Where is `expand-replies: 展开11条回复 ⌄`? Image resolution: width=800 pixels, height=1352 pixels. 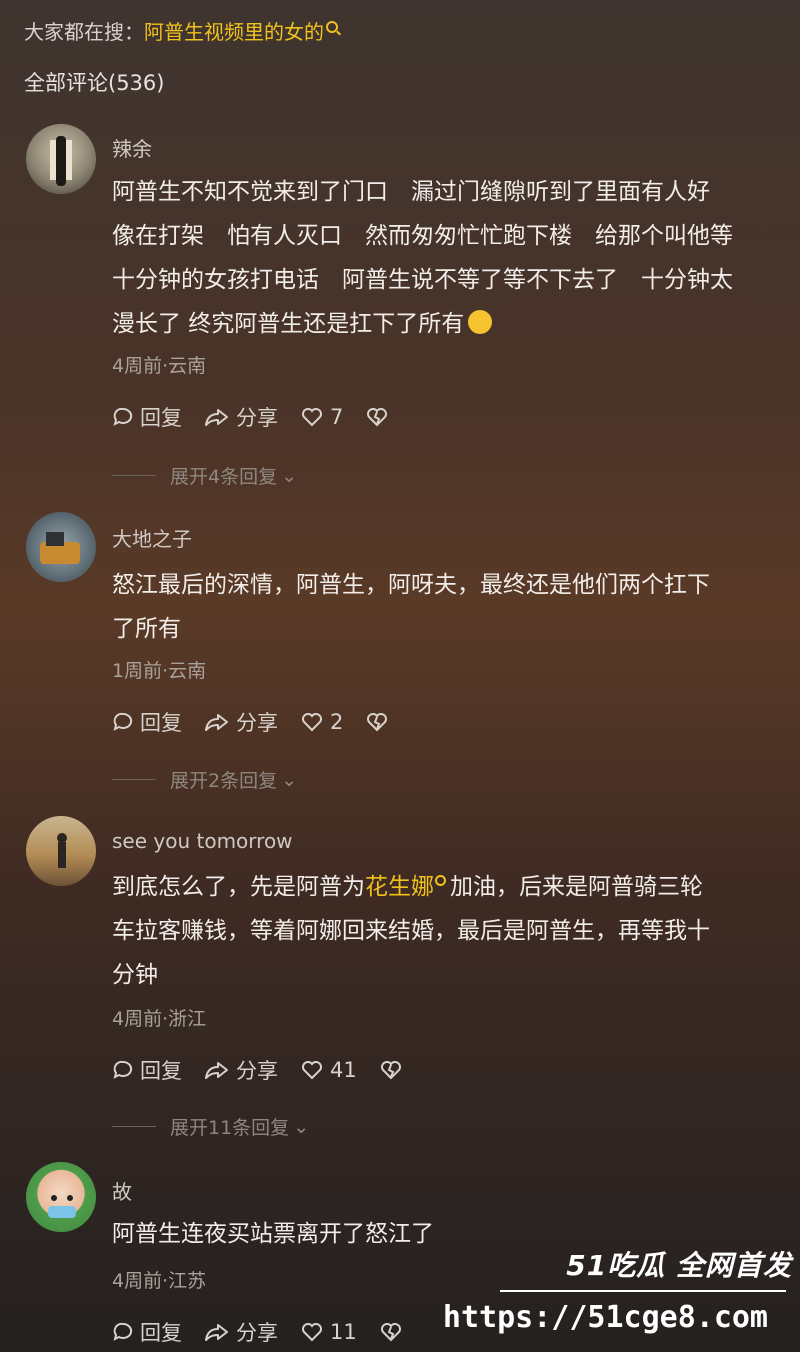 expand-replies: 展开11条回复 ⌄ is located at coordinates (210, 1126).